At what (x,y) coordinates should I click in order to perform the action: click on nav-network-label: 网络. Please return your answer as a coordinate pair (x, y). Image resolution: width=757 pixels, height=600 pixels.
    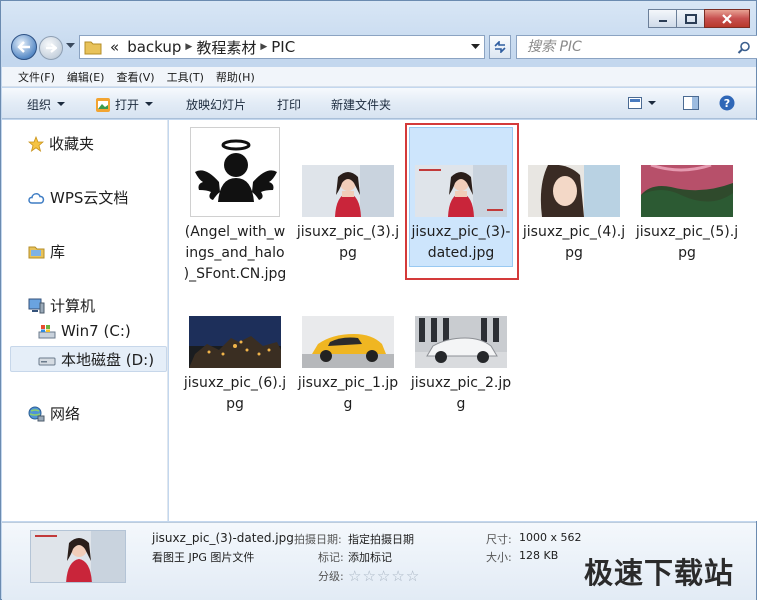
    Looking at the image, I should click on (65, 414).